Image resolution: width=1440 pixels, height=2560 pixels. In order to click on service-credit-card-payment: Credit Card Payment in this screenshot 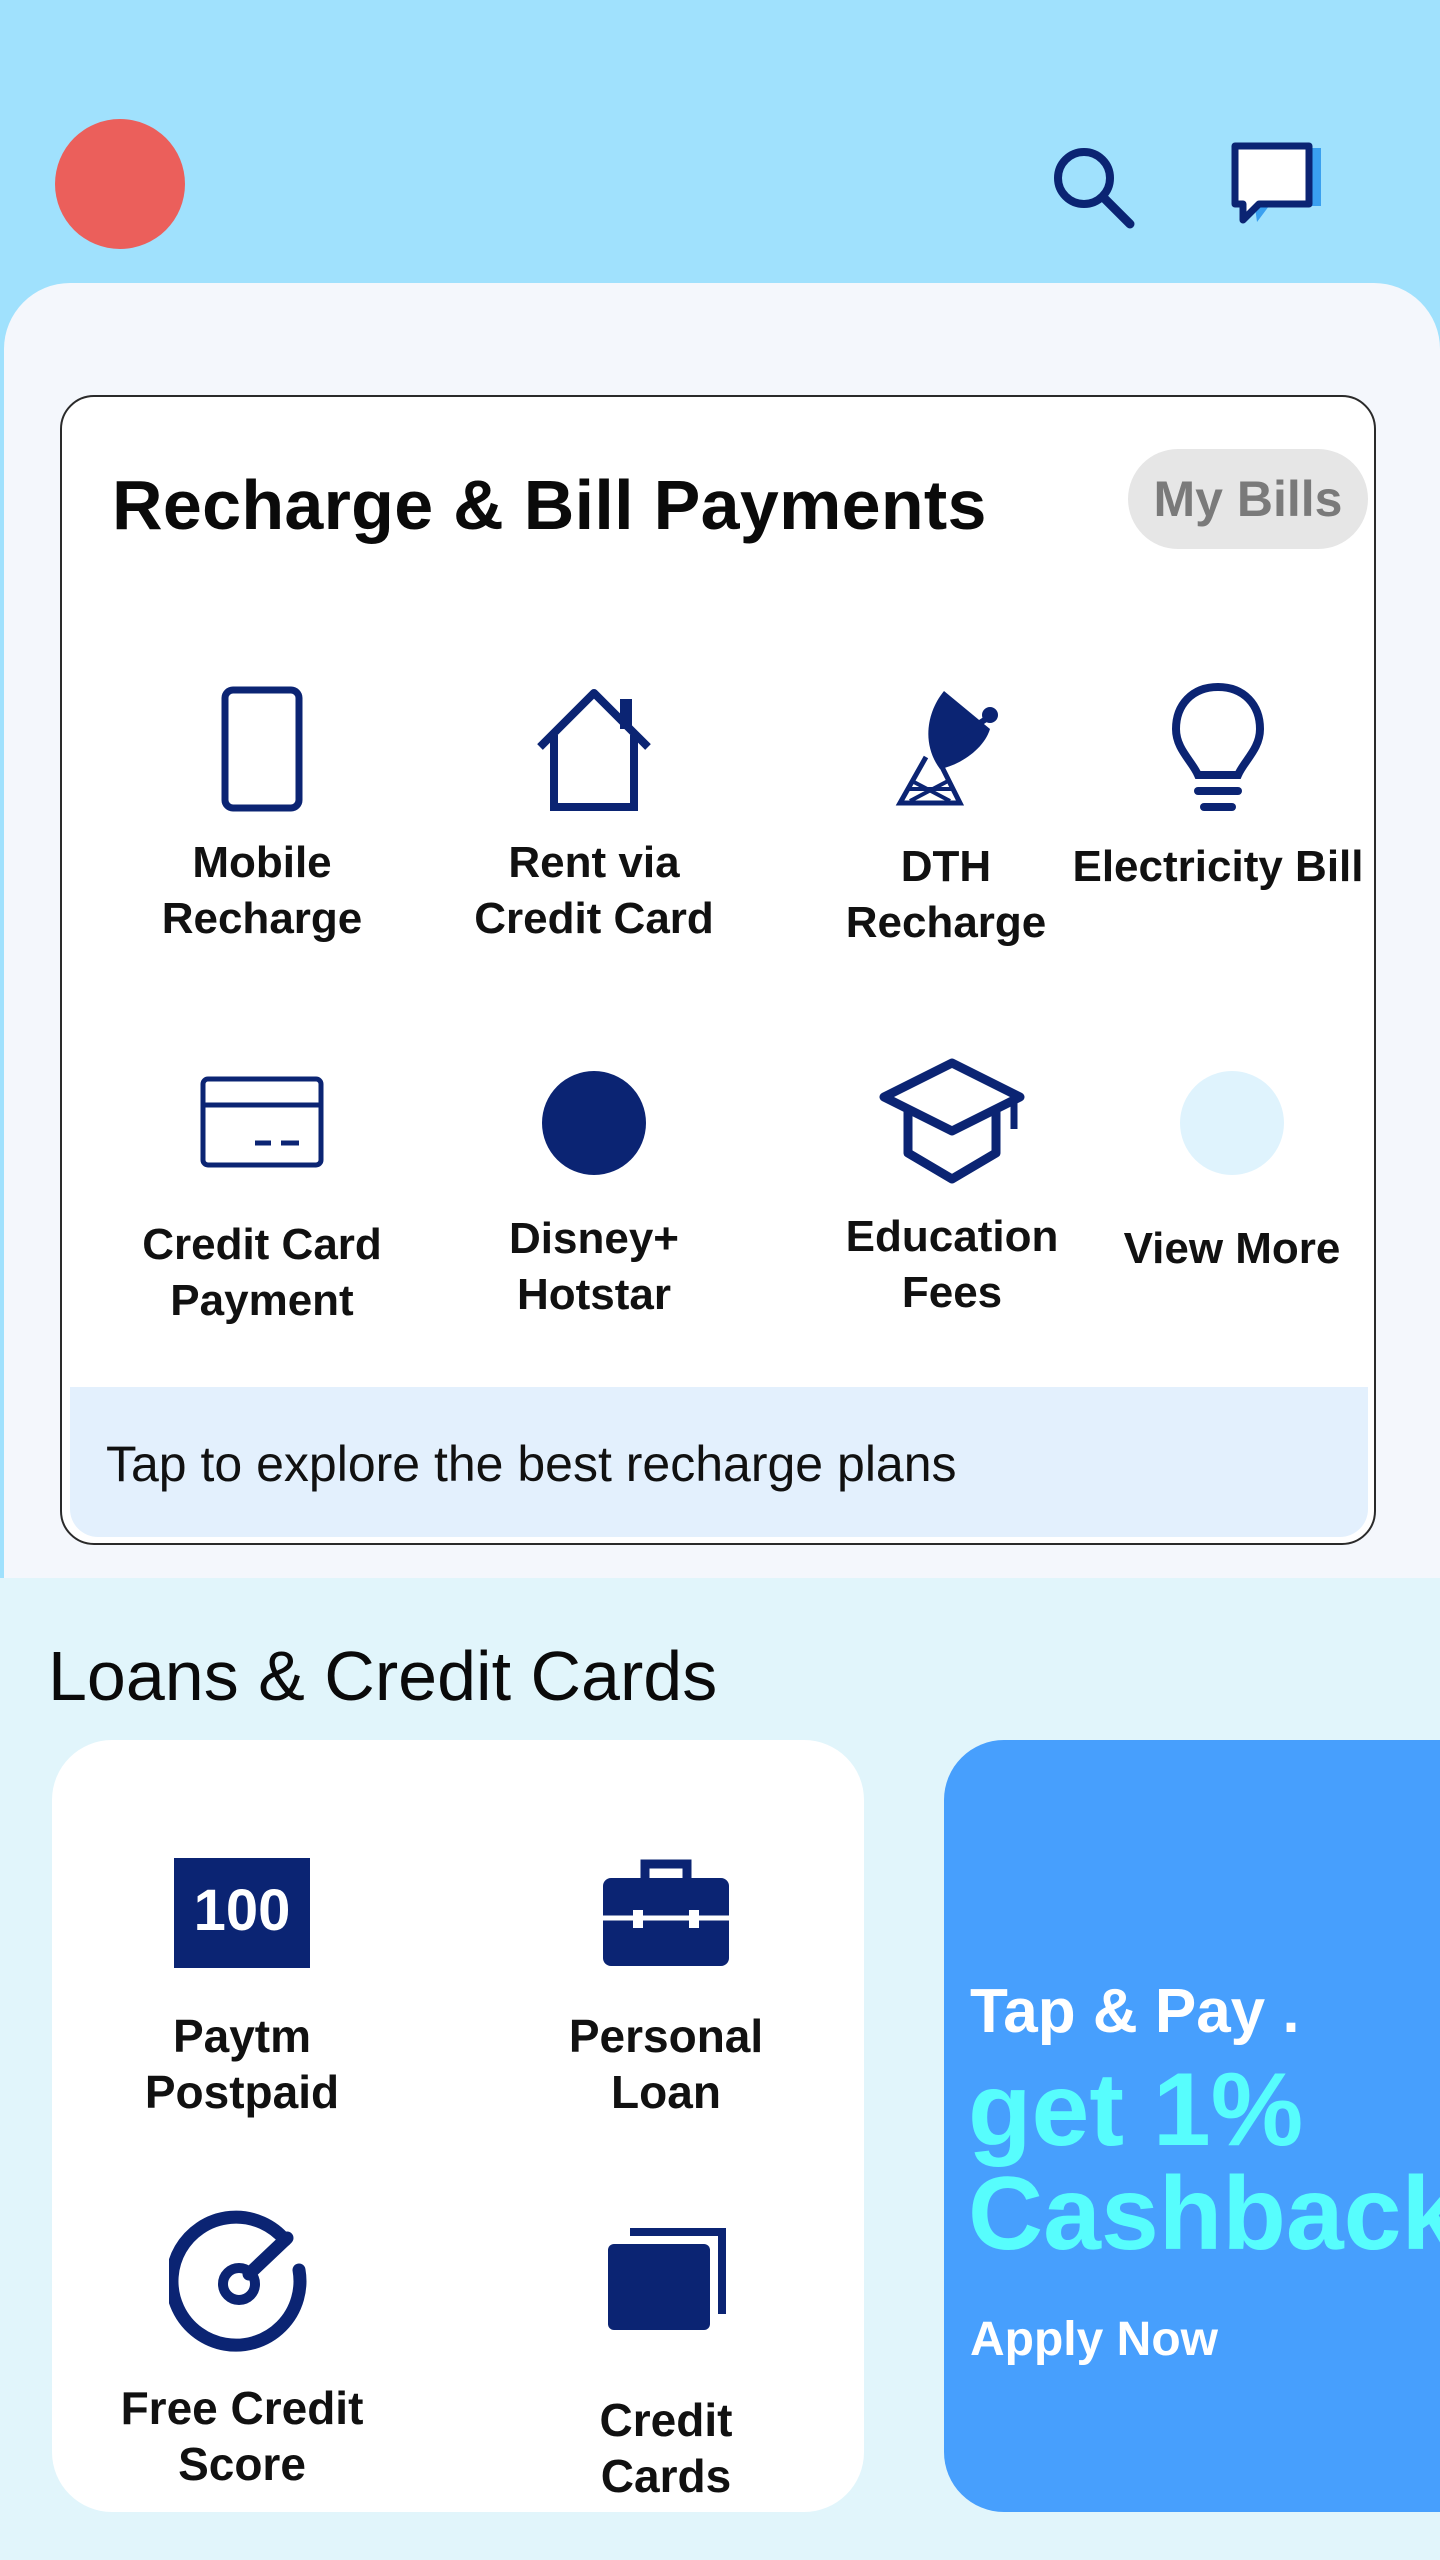, I will do `click(262, 1201)`.